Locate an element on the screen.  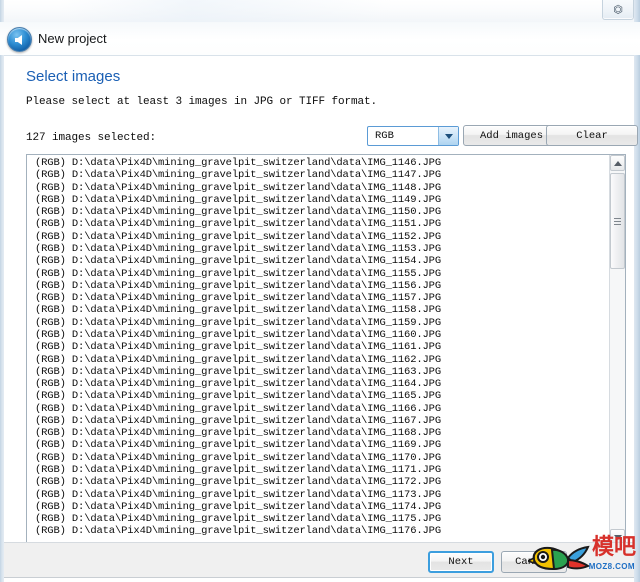
color-mode-value: RGB is located at coordinates (384, 136).